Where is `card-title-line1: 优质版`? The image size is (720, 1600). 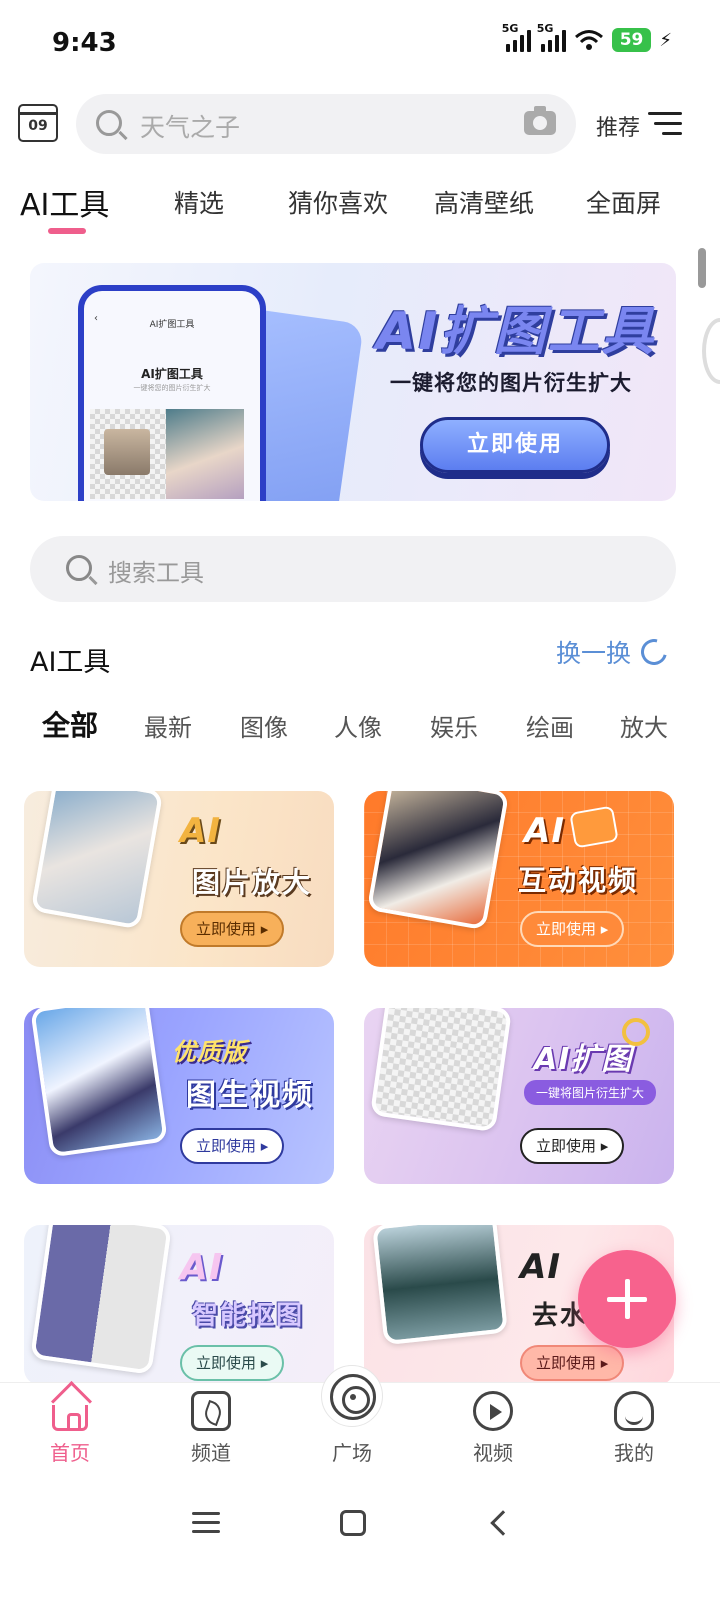 card-title-line1: 优质版 is located at coordinates (209, 1052).